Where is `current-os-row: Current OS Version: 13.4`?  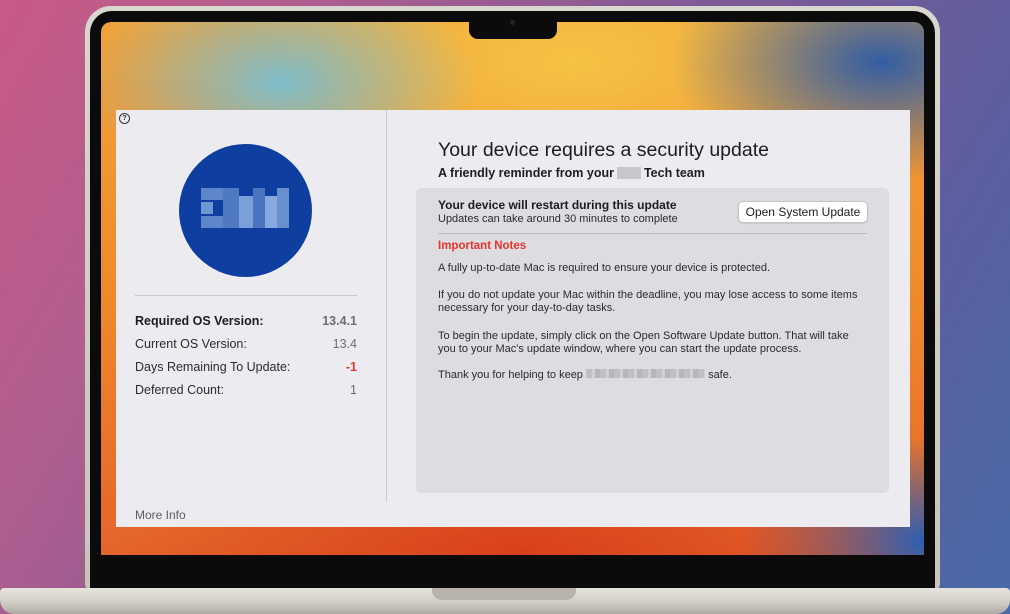 current-os-row: Current OS Version: 13.4 is located at coordinates (246, 346).